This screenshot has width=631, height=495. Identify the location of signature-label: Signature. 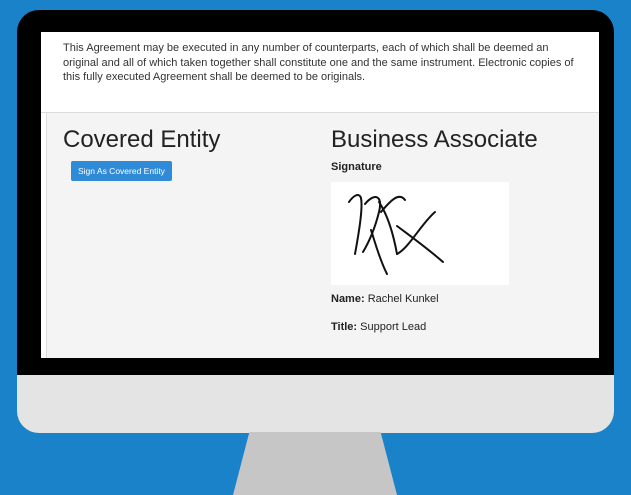
(356, 167).